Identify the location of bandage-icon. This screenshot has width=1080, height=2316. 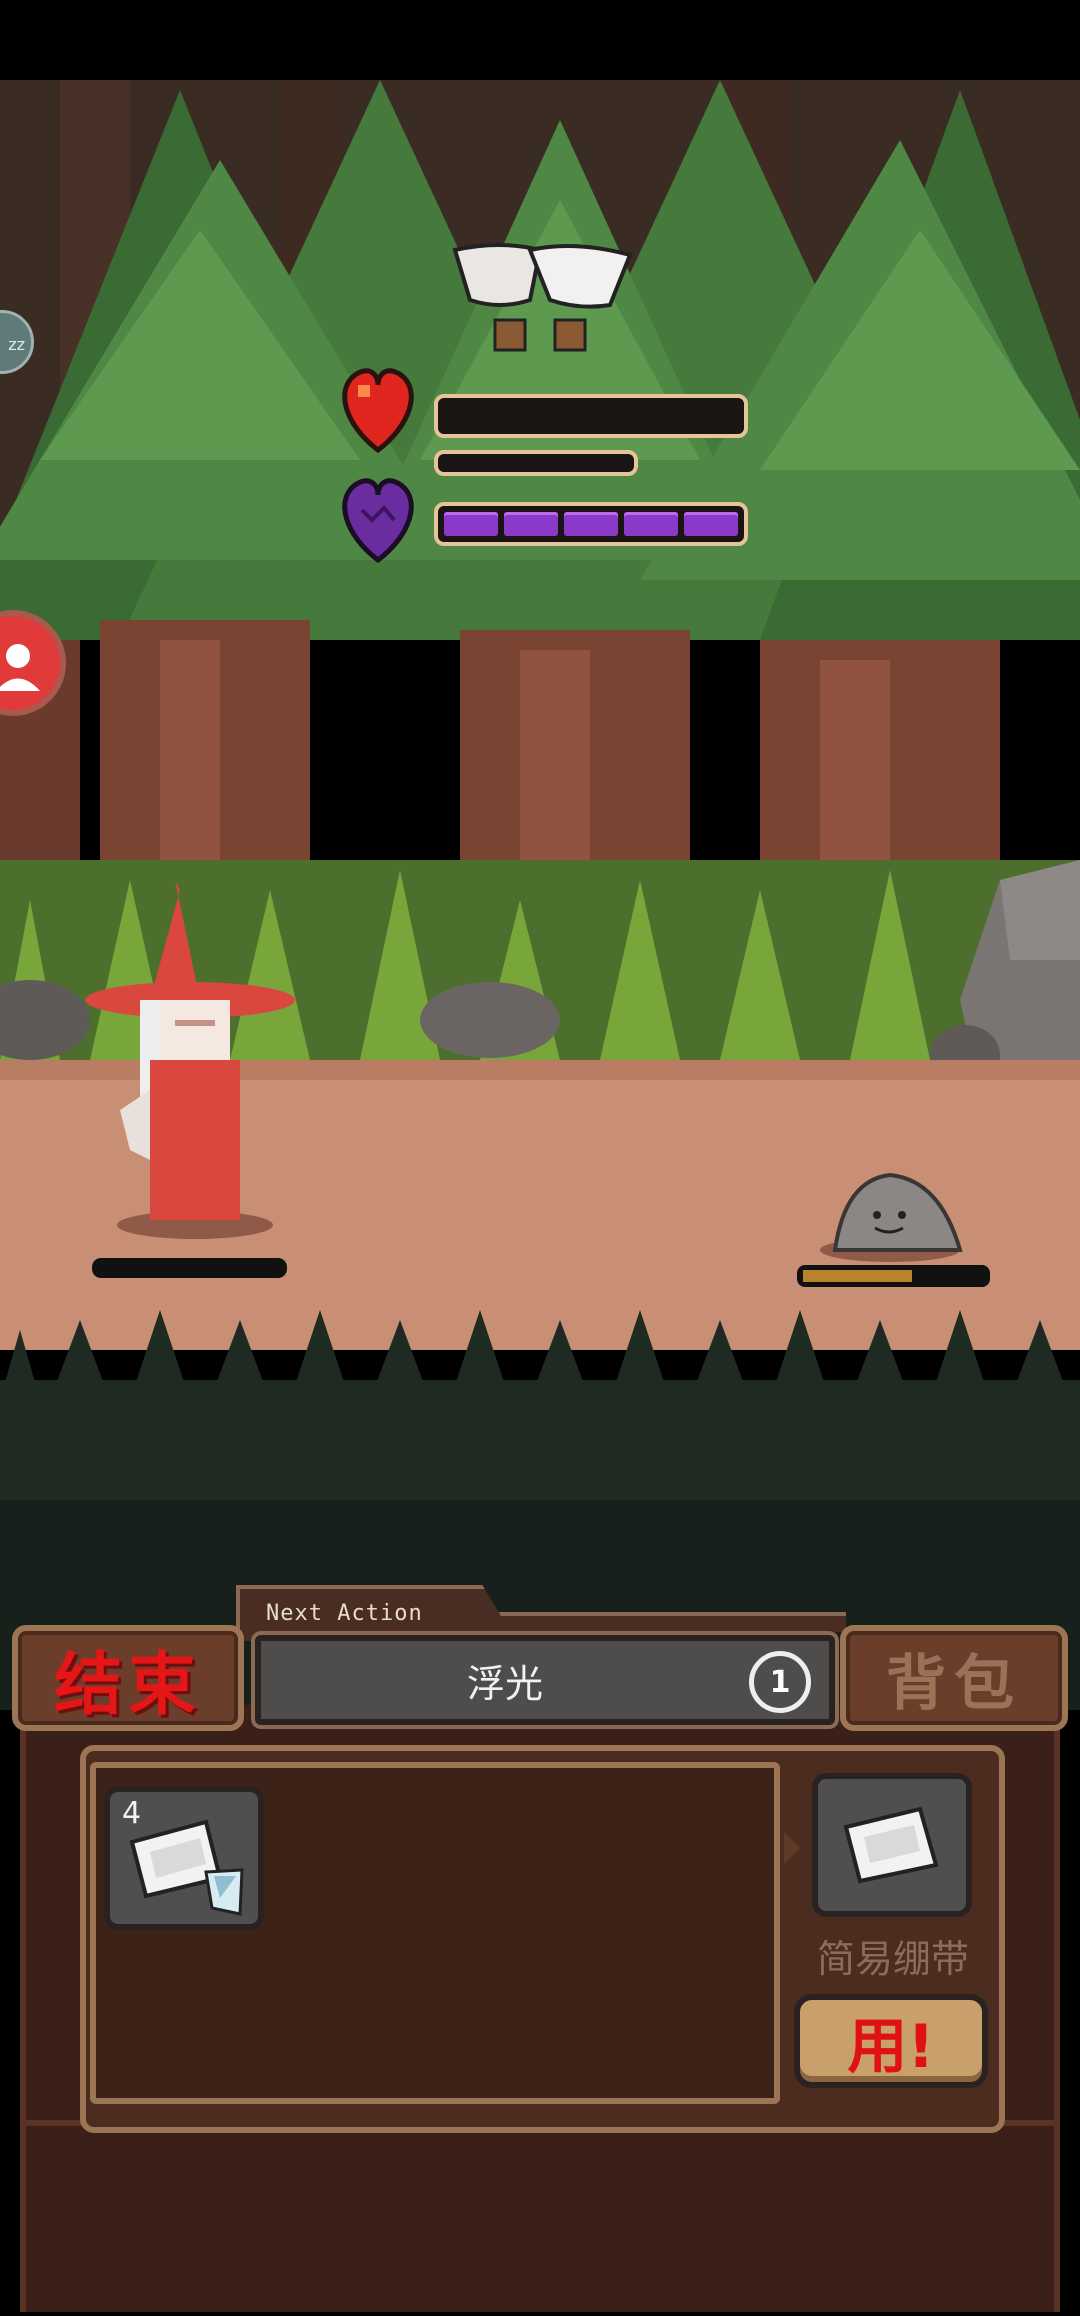
(891, 1845).